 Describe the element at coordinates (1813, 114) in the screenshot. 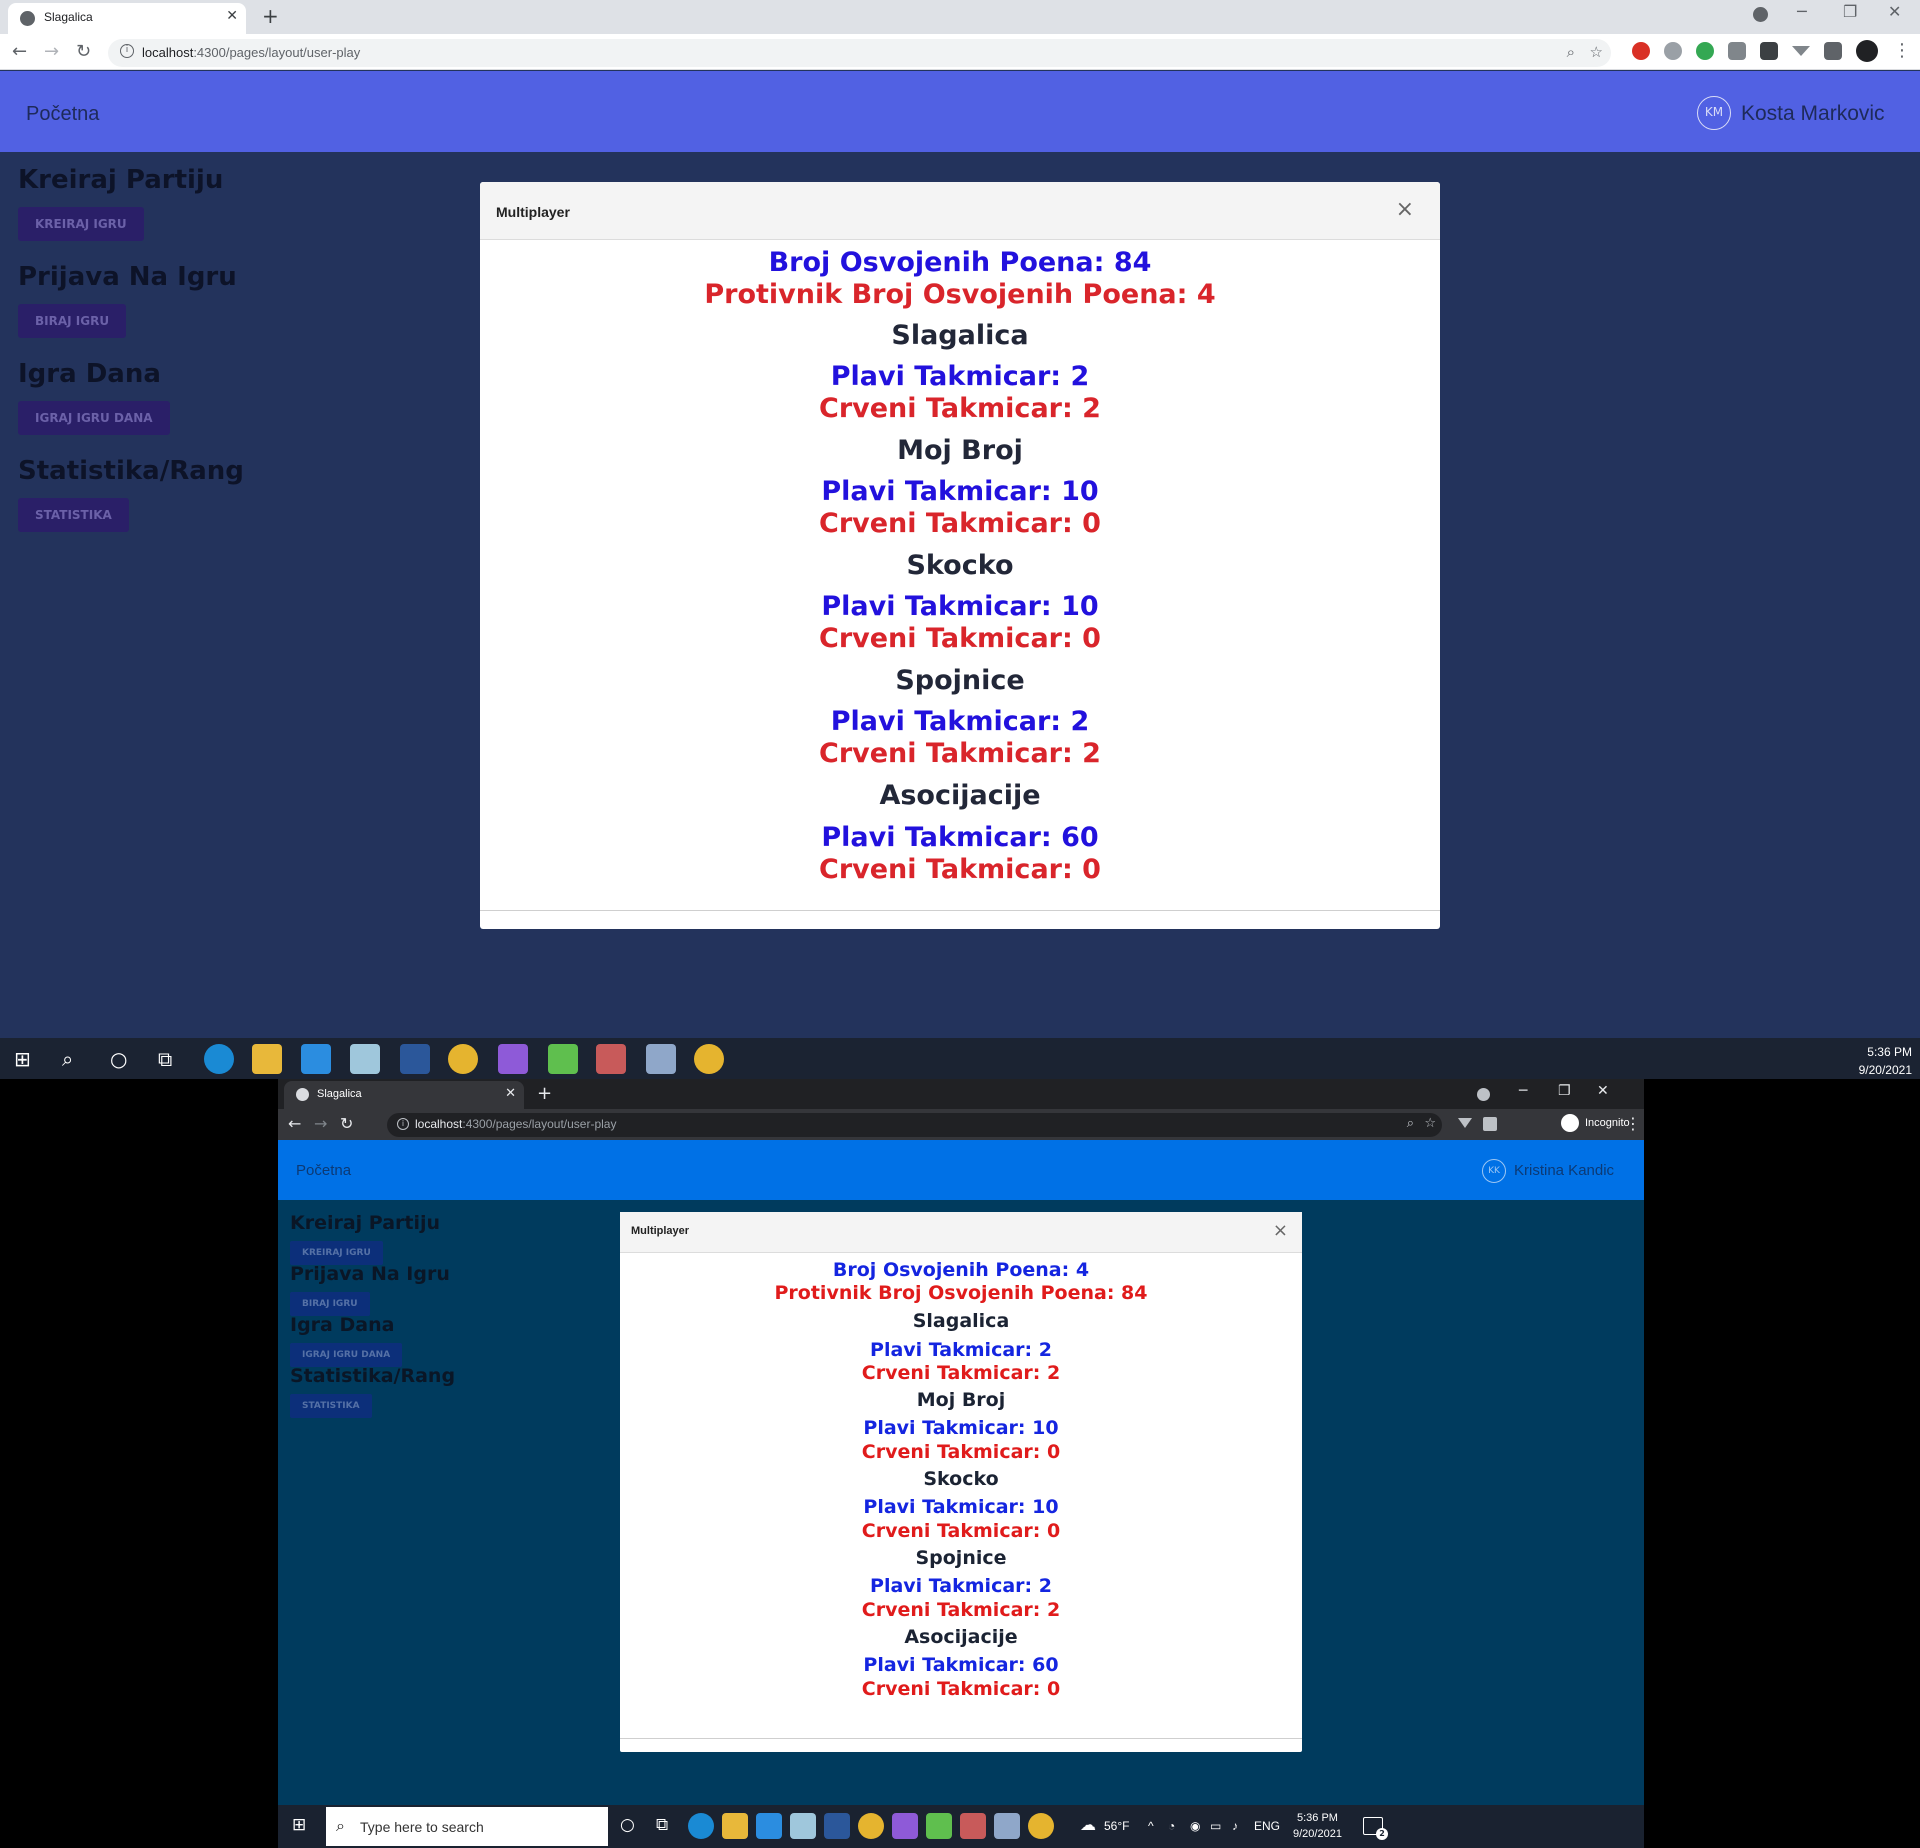

I see `user-name: Kosta Markovic` at that location.